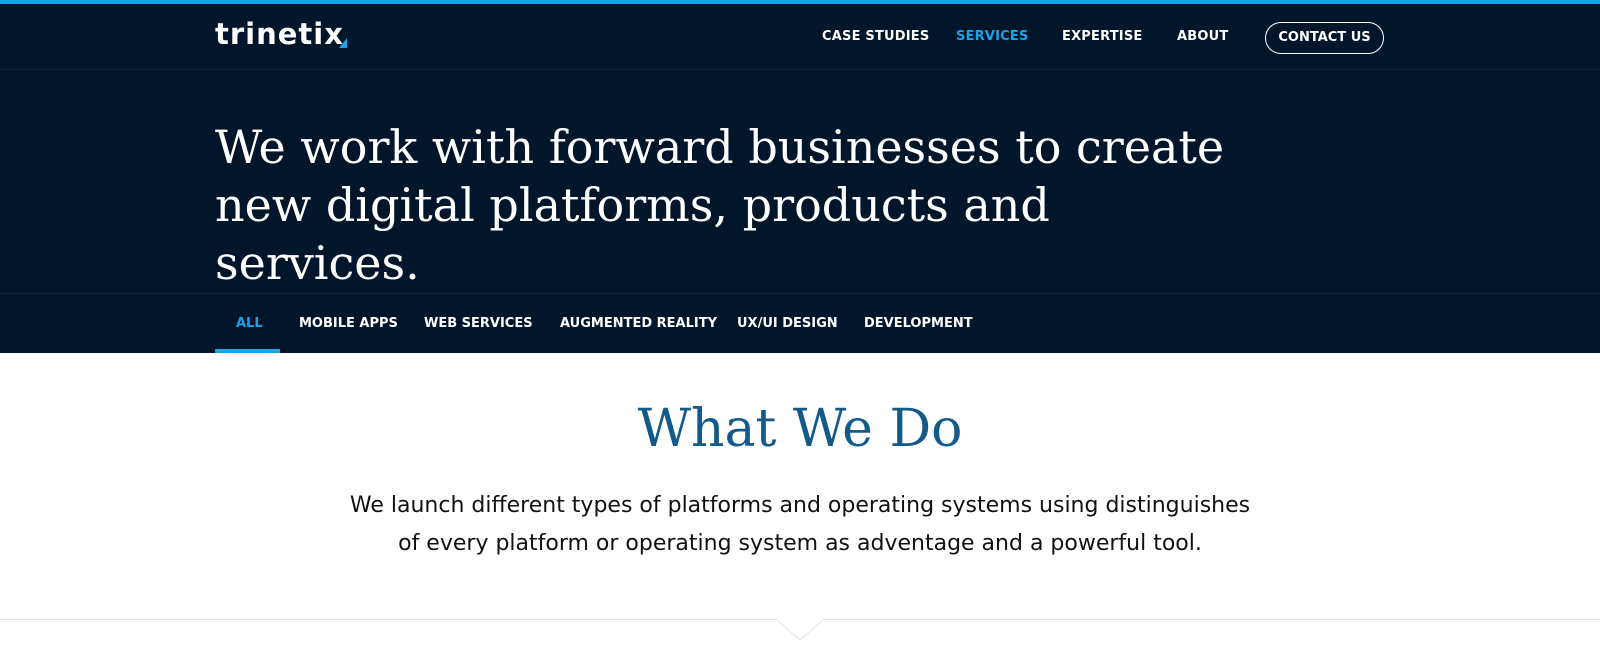 This screenshot has height=658, width=1600. What do you see at coordinates (1202, 37) in the screenshot?
I see `nav-about: ABOUT` at bounding box center [1202, 37].